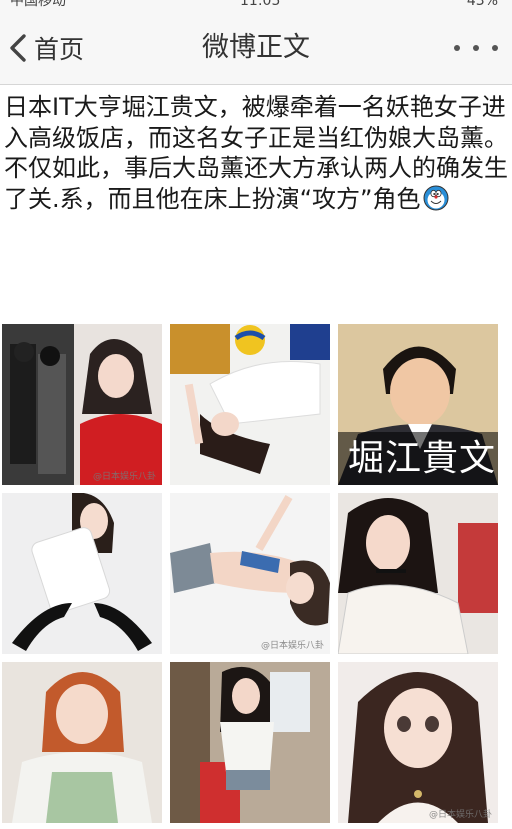  What do you see at coordinates (38, 4) in the screenshot?
I see `carrier-label: 中国移动` at bounding box center [38, 4].